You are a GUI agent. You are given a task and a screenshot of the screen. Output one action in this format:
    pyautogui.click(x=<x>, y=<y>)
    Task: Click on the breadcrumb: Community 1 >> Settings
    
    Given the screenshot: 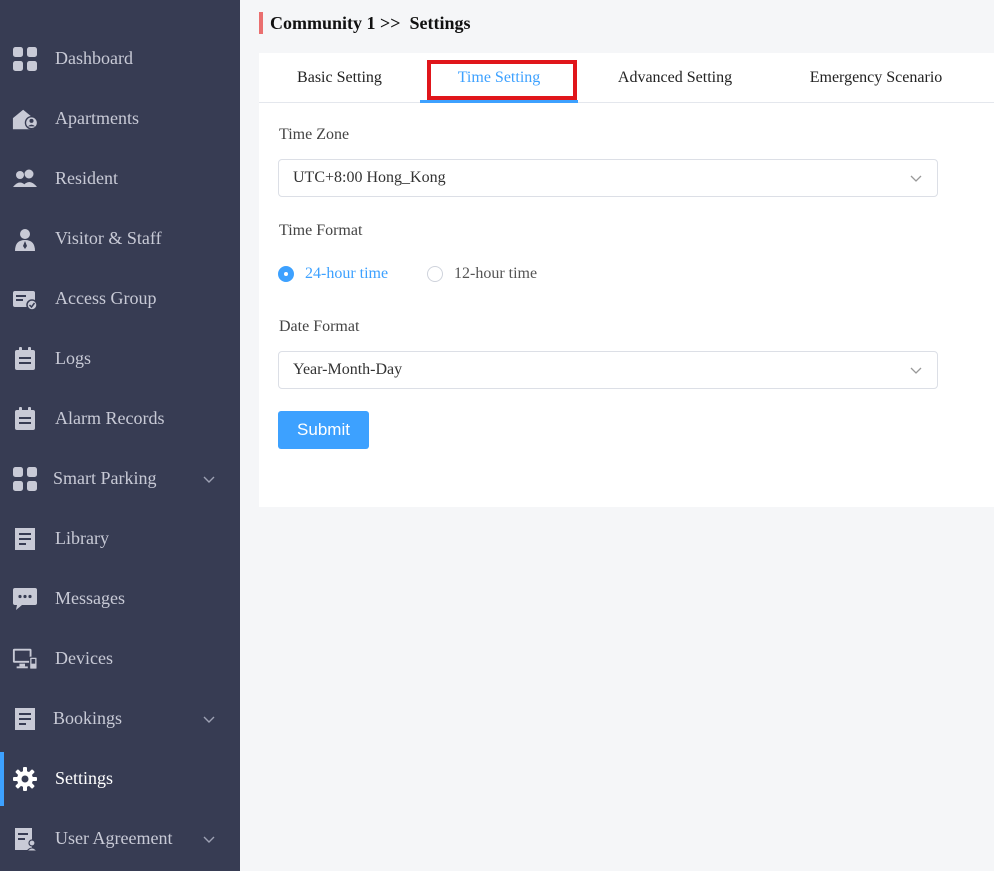 What is the action you would take?
    pyautogui.click(x=365, y=23)
    